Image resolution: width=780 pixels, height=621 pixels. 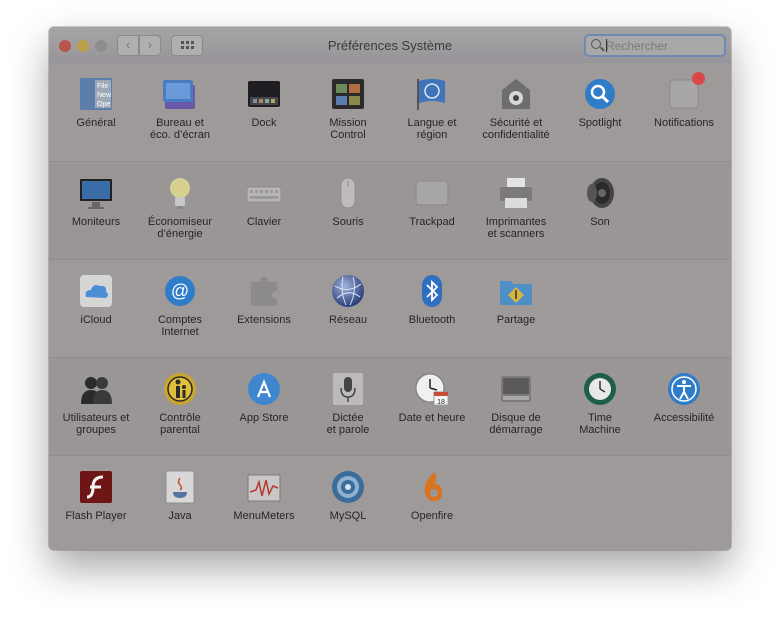 I want to click on pane-trackpad: Trackpad, so click(x=432, y=202).